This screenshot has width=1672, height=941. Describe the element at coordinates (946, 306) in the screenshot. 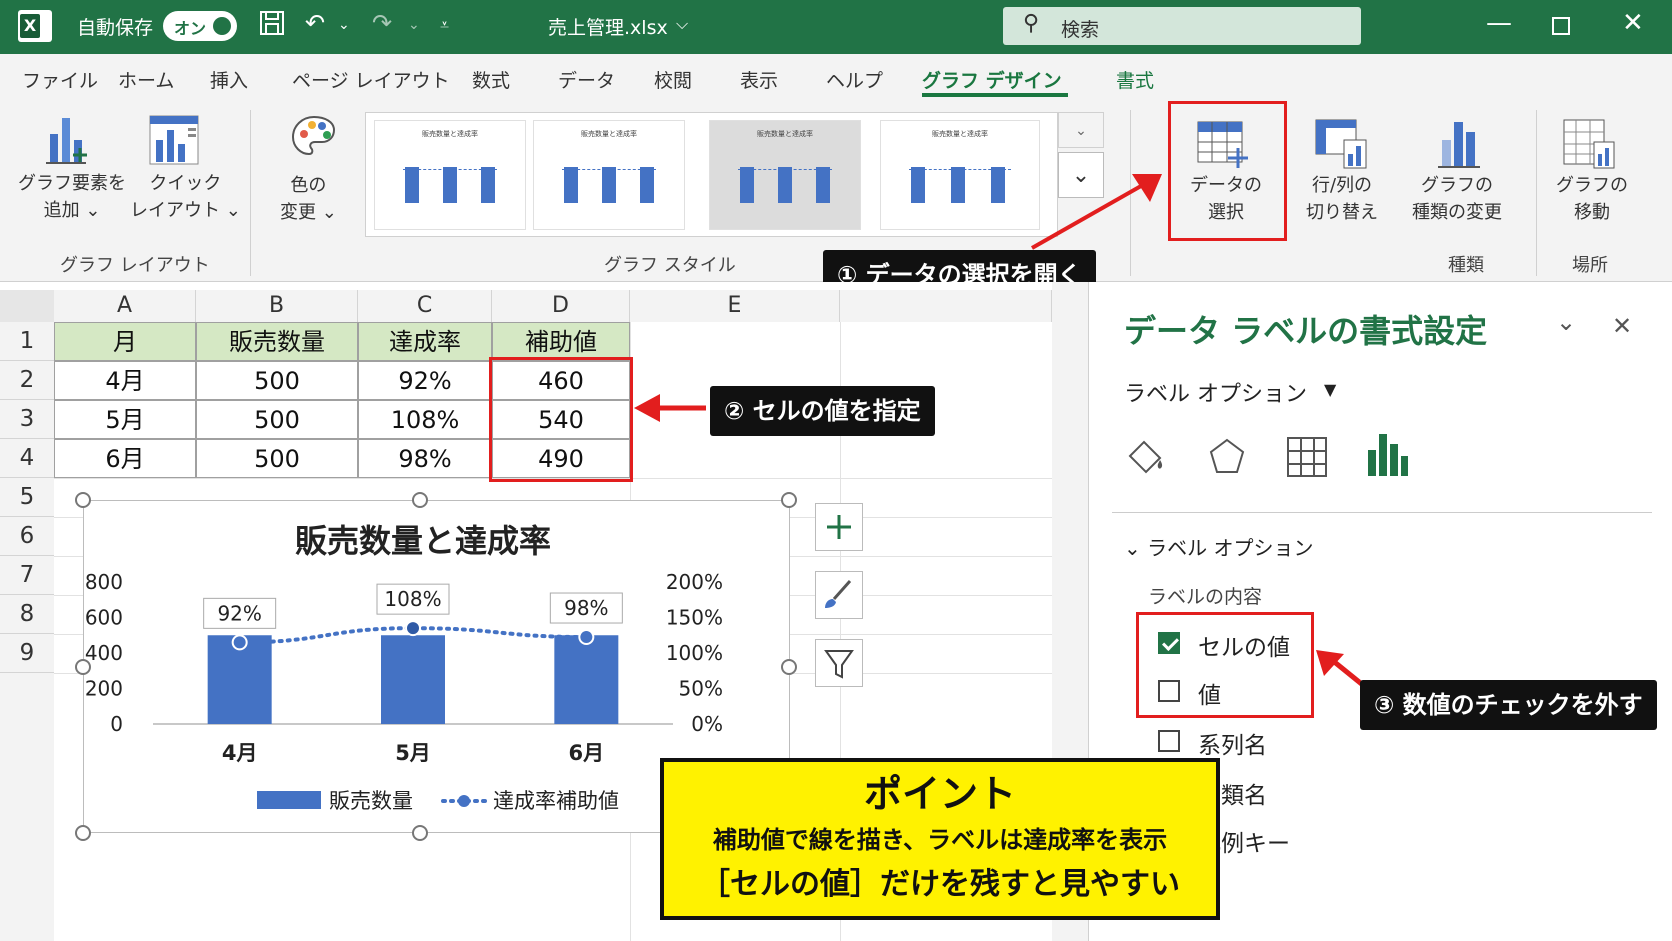

I see `column-header-f` at that location.